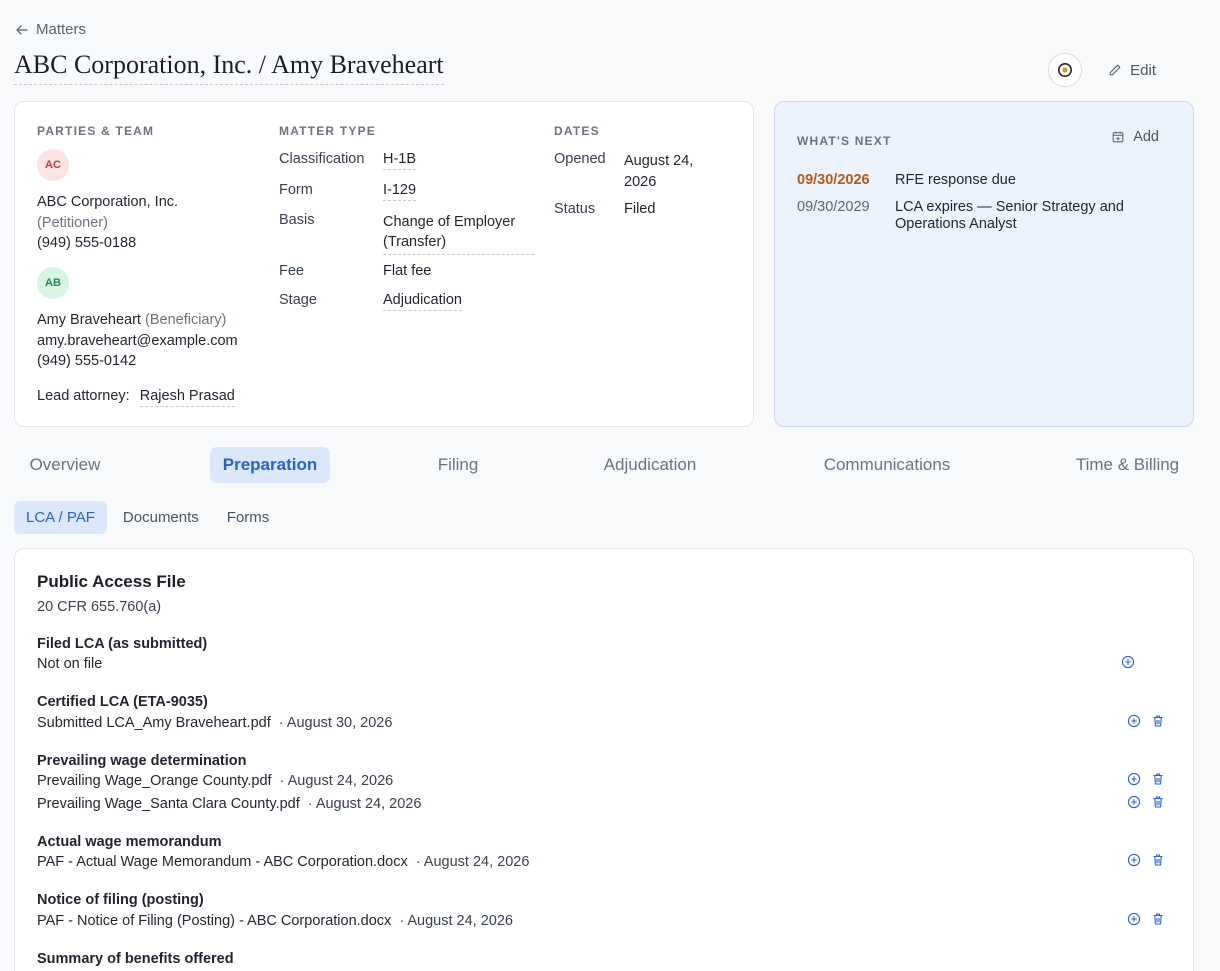 Image resolution: width=1220 pixels, height=971 pixels. What do you see at coordinates (291, 271) in the screenshot?
I see `fee-label: Fee` at bounding box center [291, 271].